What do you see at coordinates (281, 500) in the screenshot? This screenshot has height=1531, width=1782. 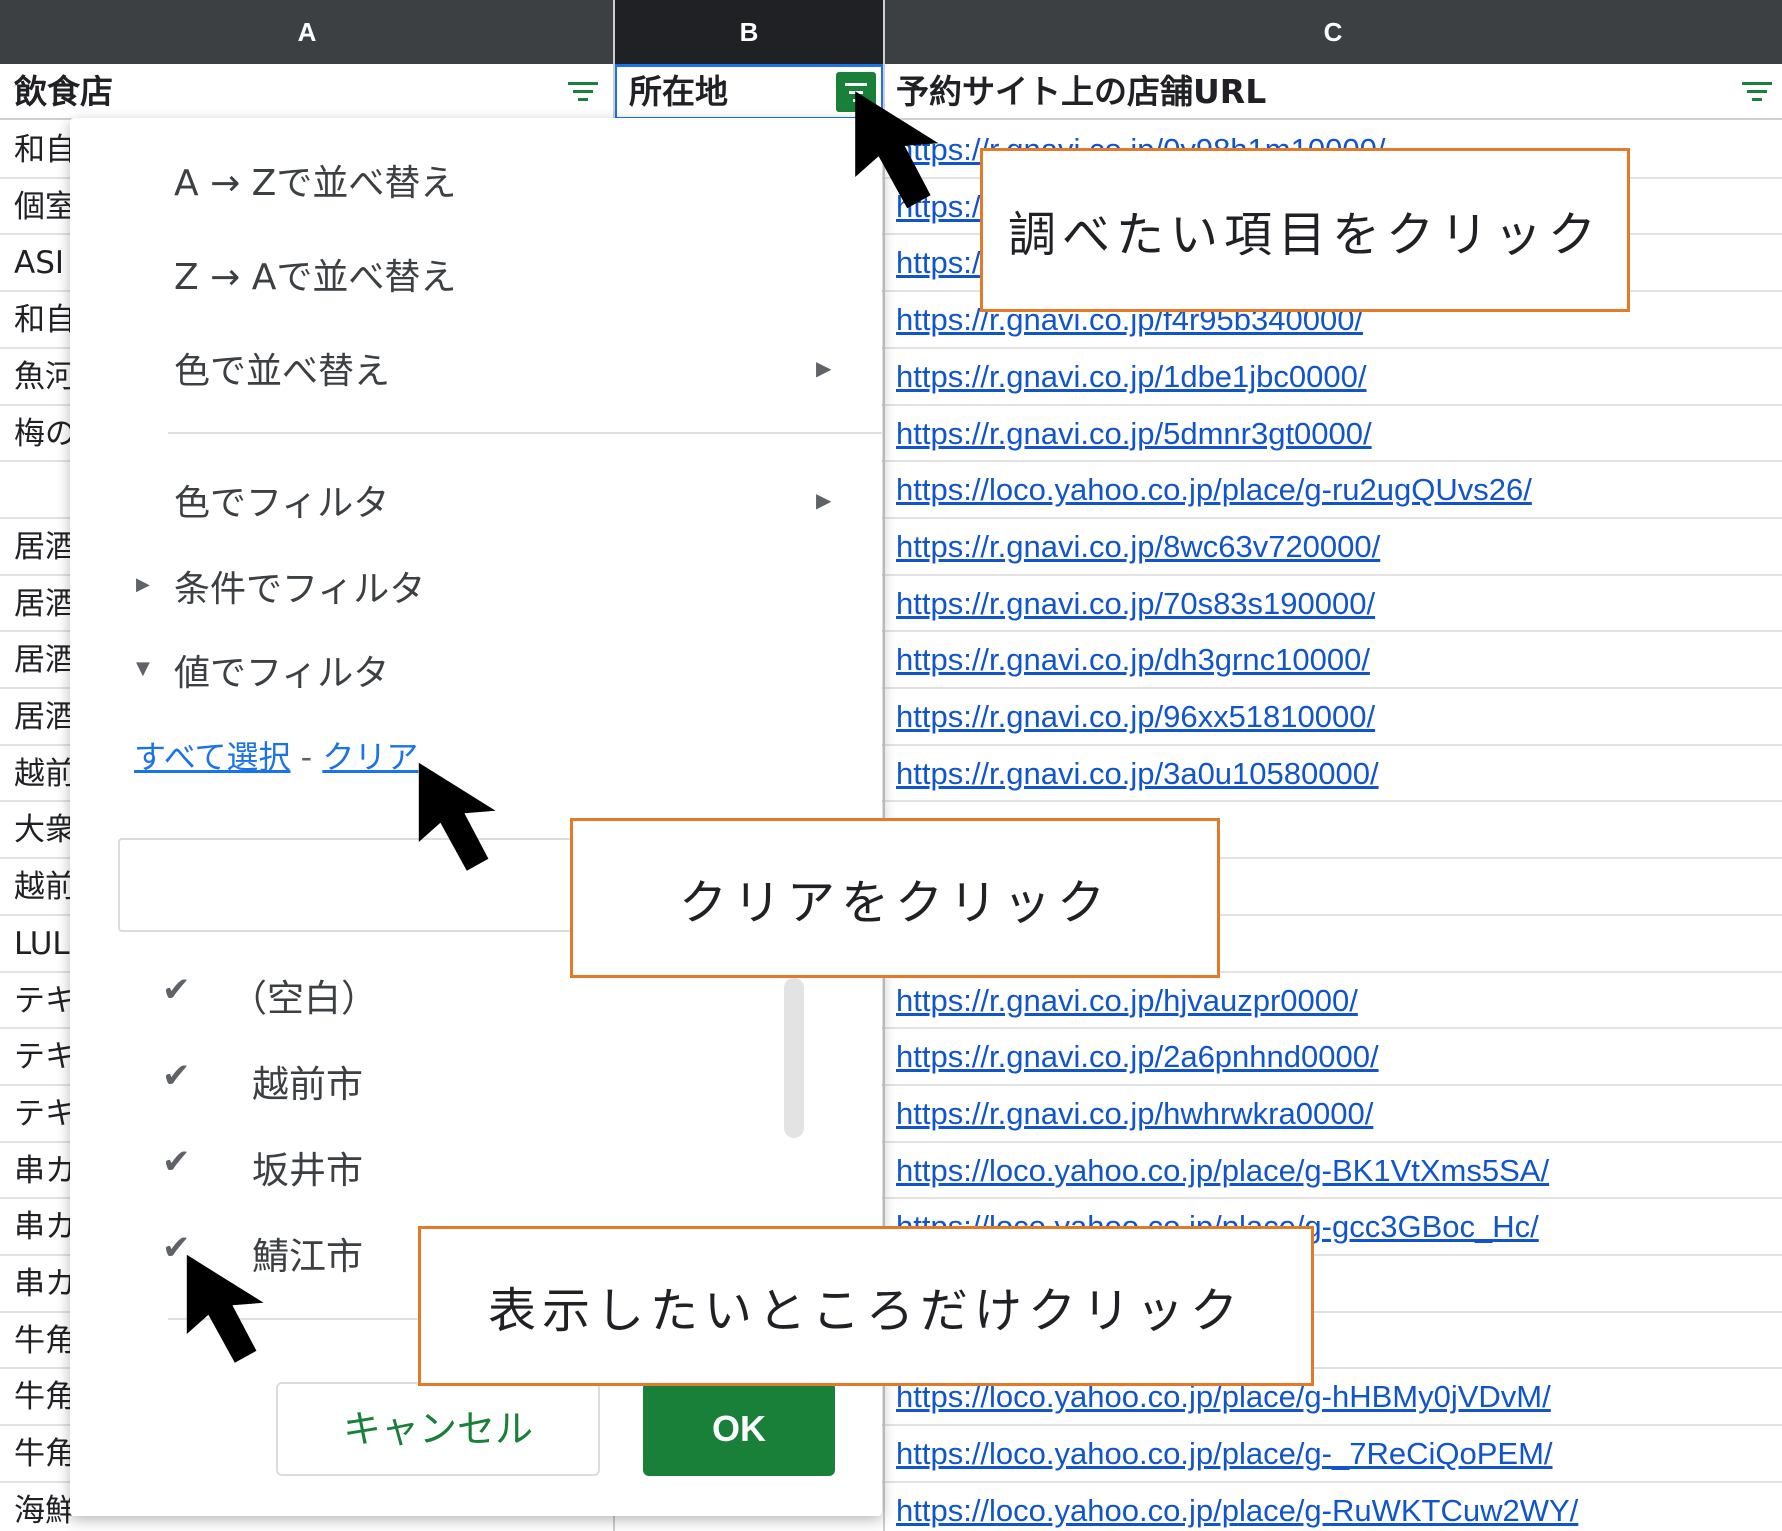 I see `menu-item-filter-color: 色でフィルタ` at bounding box center [281, 500].